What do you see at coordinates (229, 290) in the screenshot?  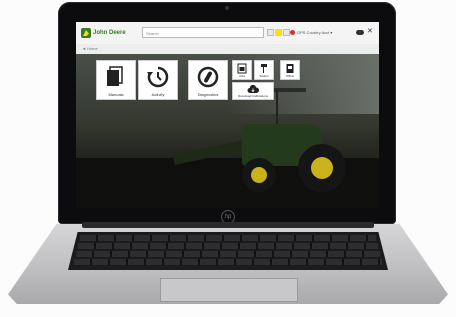 I see `touchpad` at bounding box center [229, 290].